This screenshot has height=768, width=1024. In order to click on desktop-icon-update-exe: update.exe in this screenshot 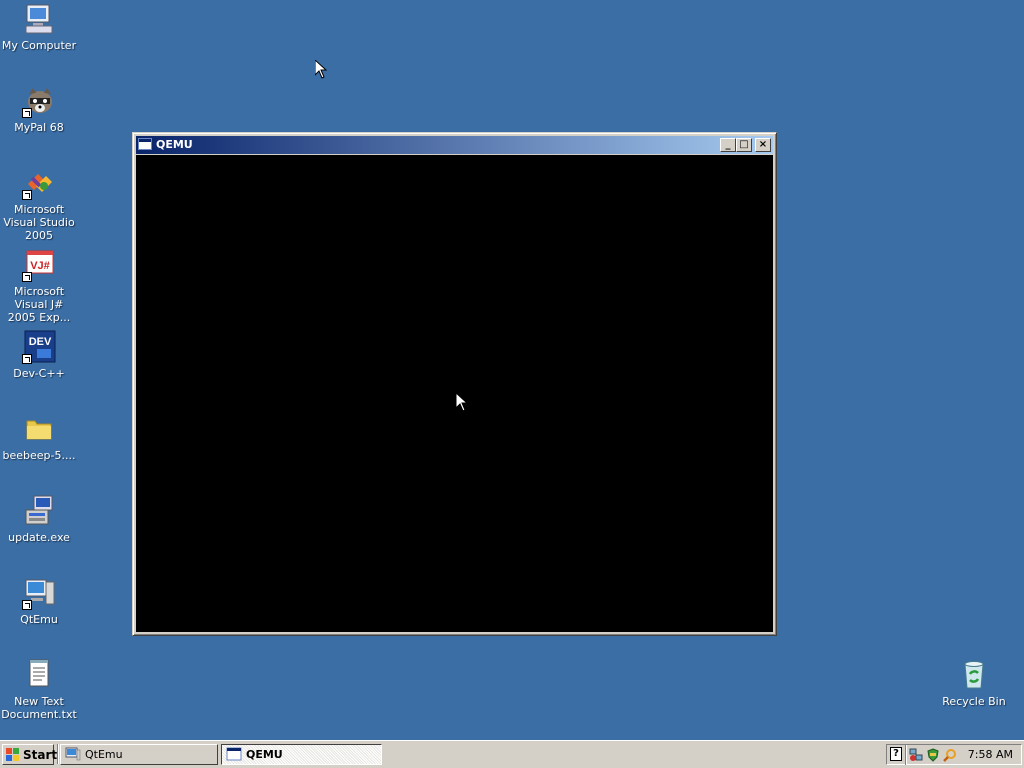, I will do `click(39, 519)`.